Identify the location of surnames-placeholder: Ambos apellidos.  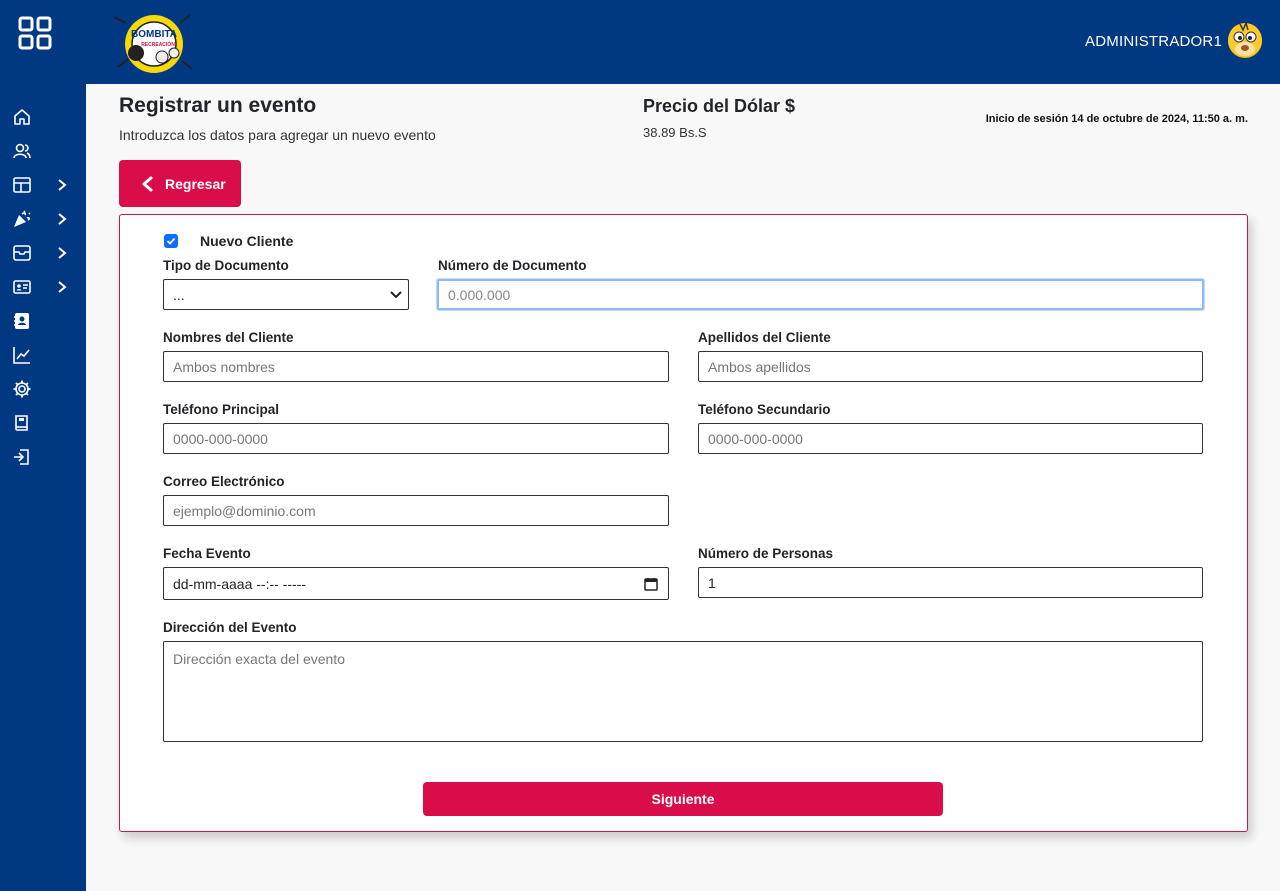
(759, 366).